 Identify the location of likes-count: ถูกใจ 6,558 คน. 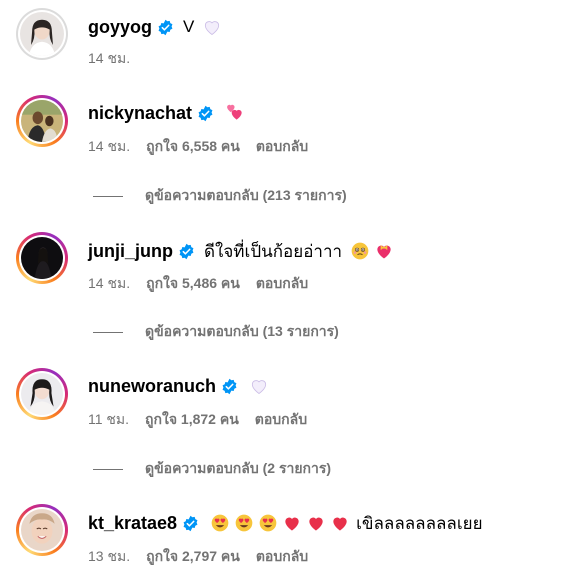
(193, 147).